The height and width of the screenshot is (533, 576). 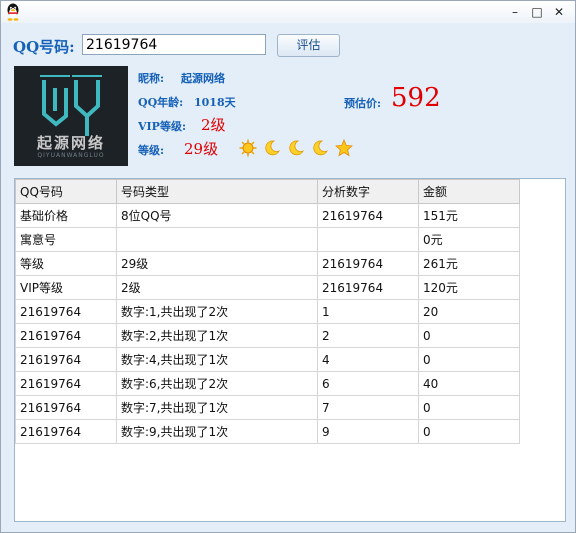 I want to click on table-cell: 4, so click(x=368, y=359).